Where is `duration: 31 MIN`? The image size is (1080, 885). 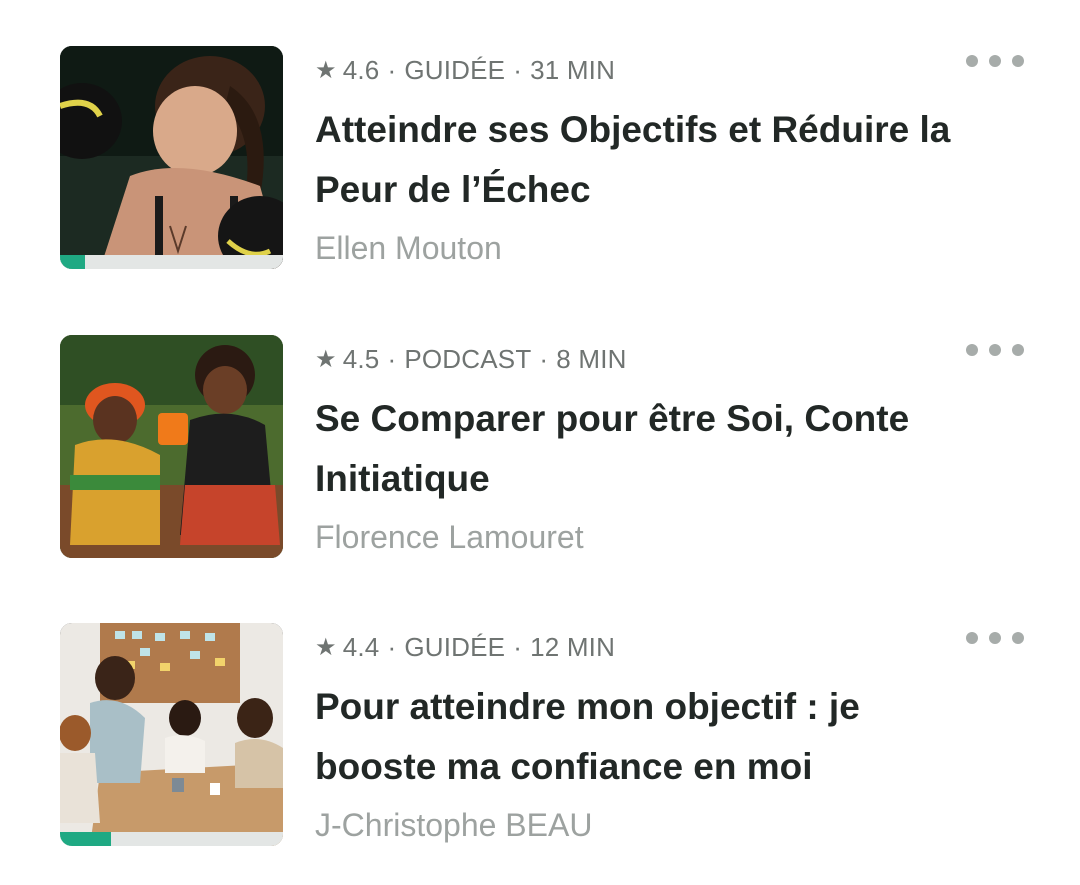
duration: 31 MIN is located at coordinates (573, 69).